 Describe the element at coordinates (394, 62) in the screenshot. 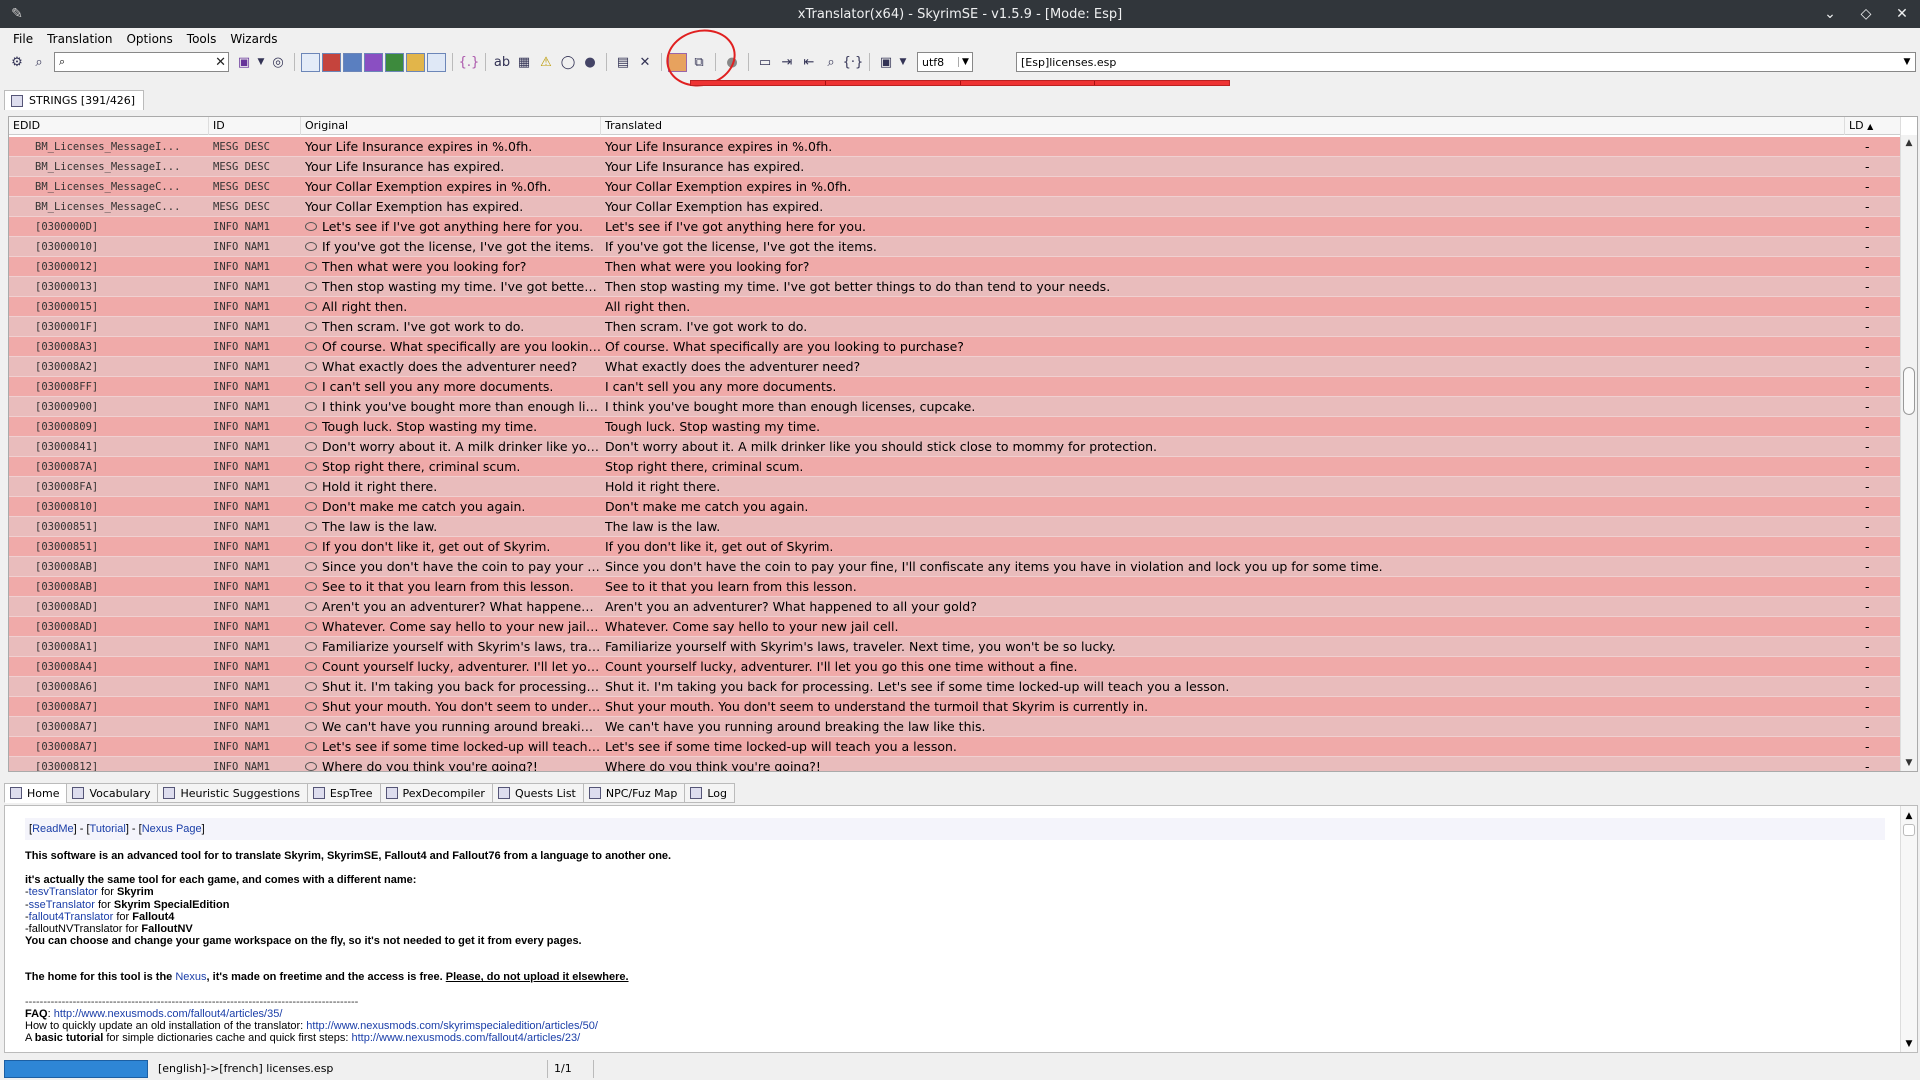

I see `view-mode-5-button` at that location.